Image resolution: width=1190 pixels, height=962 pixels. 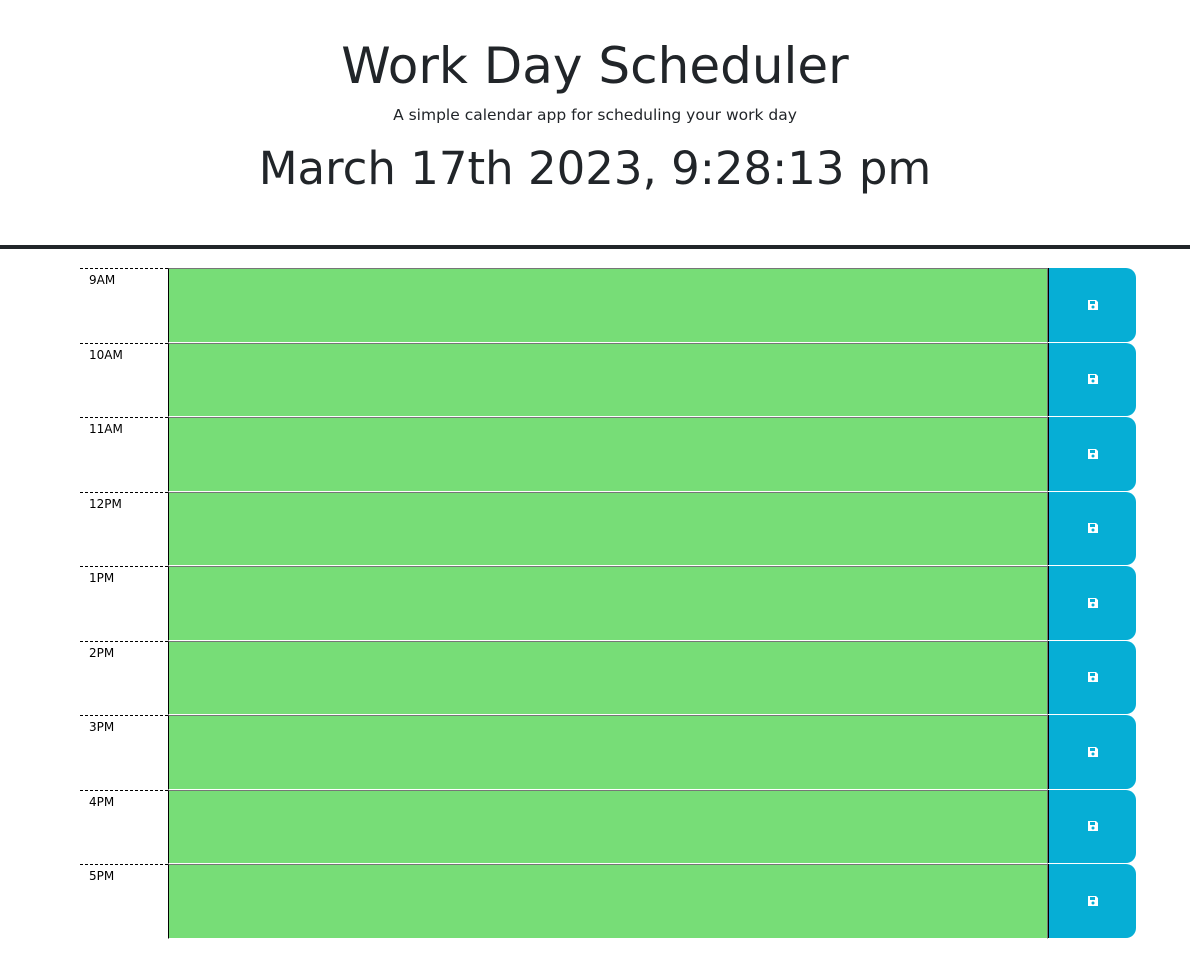 I want to click on time-block-2pm: 2PM, so click(x=608, y=678).